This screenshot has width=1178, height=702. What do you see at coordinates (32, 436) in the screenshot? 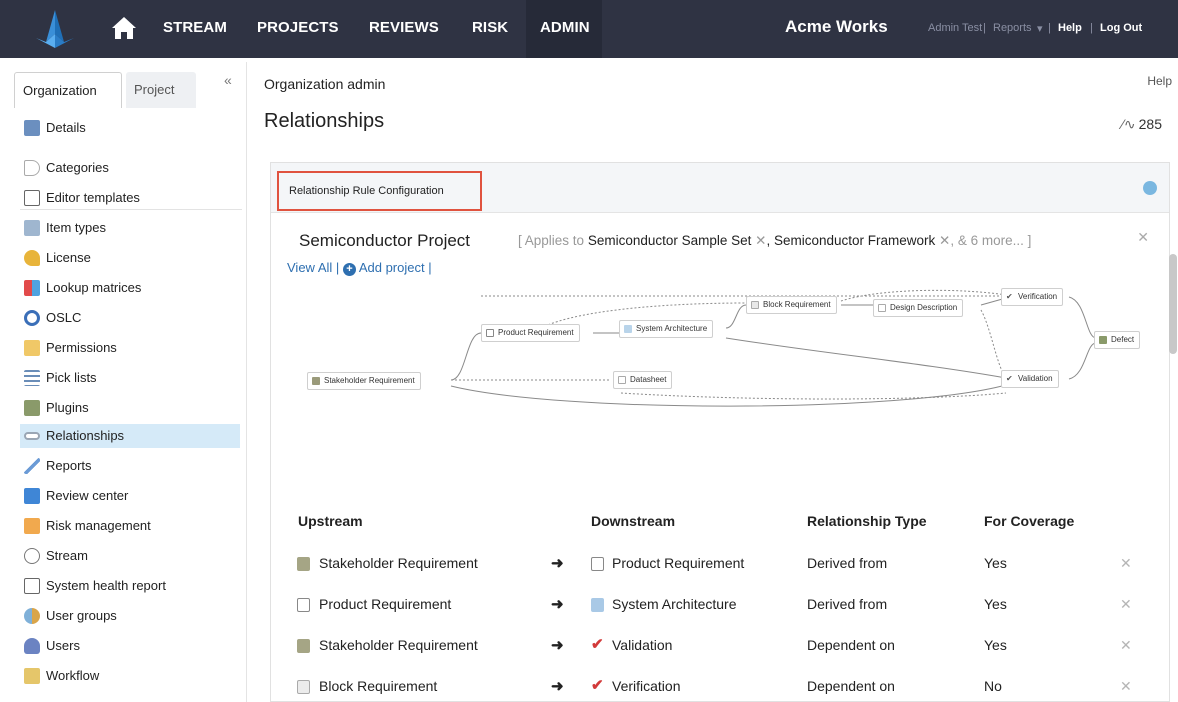
I see `link-icon` at bounding box center [32, 436].